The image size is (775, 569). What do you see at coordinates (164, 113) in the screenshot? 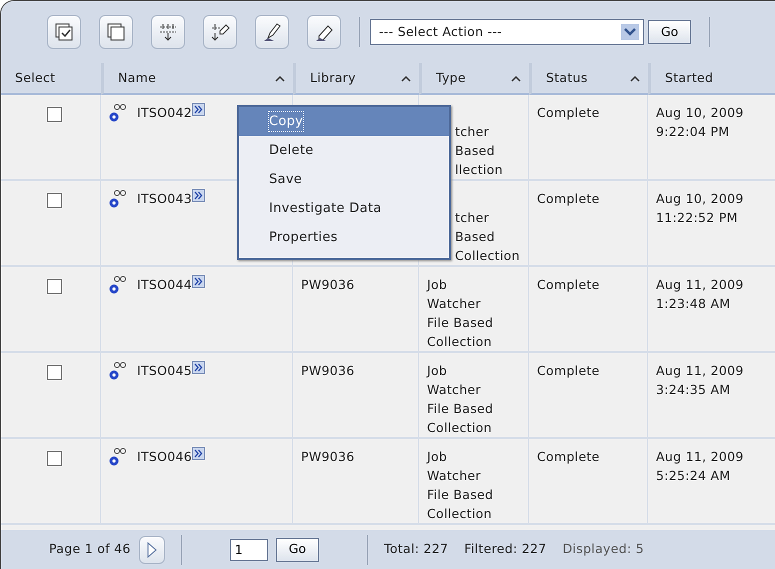
I see `row-name: ITSO042` at bounding box center [164, 113].